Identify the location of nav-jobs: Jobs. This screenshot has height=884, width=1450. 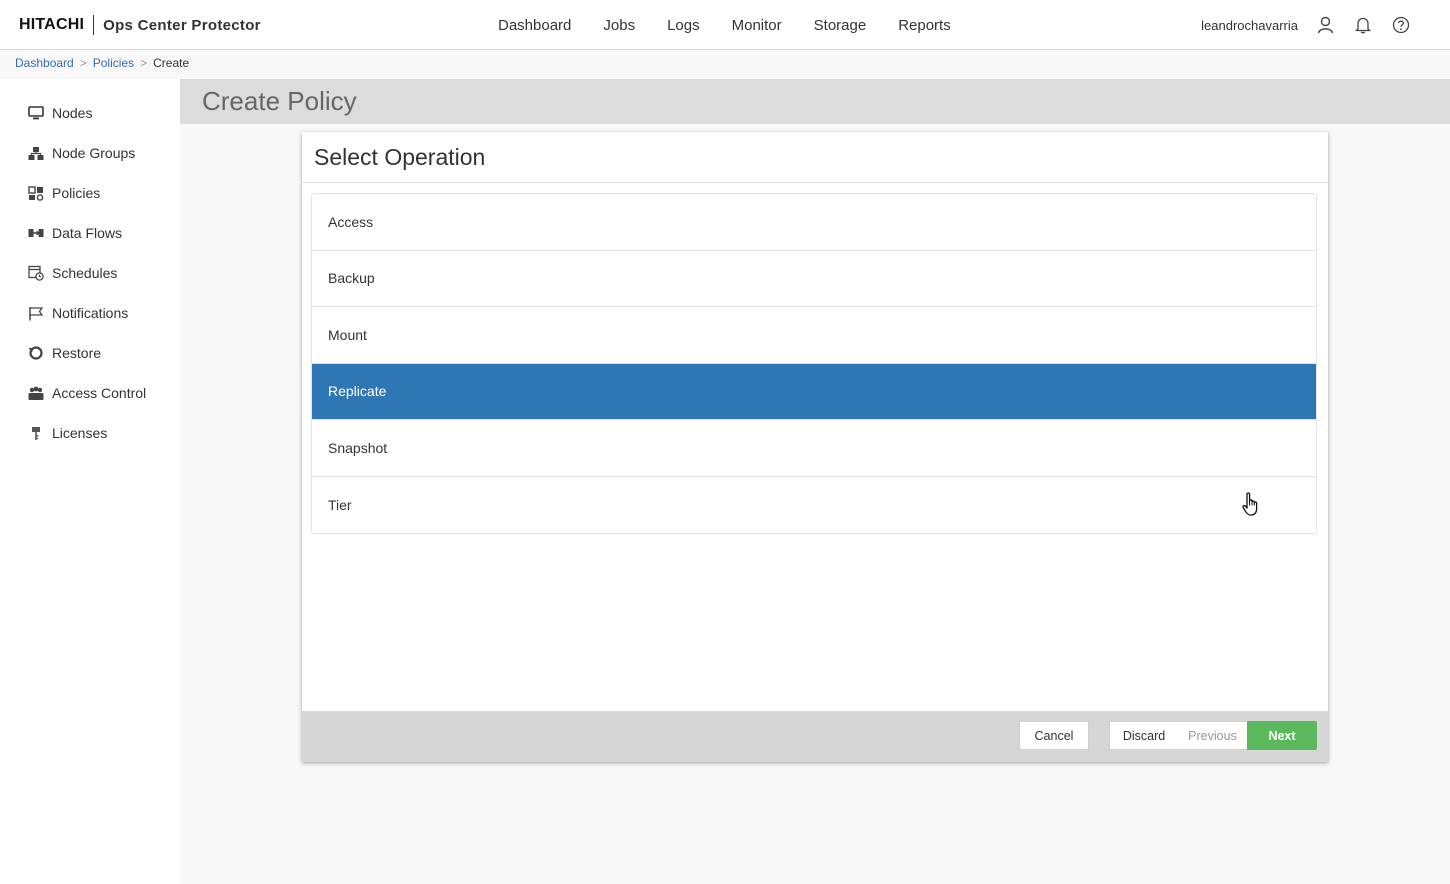
(619, 25).